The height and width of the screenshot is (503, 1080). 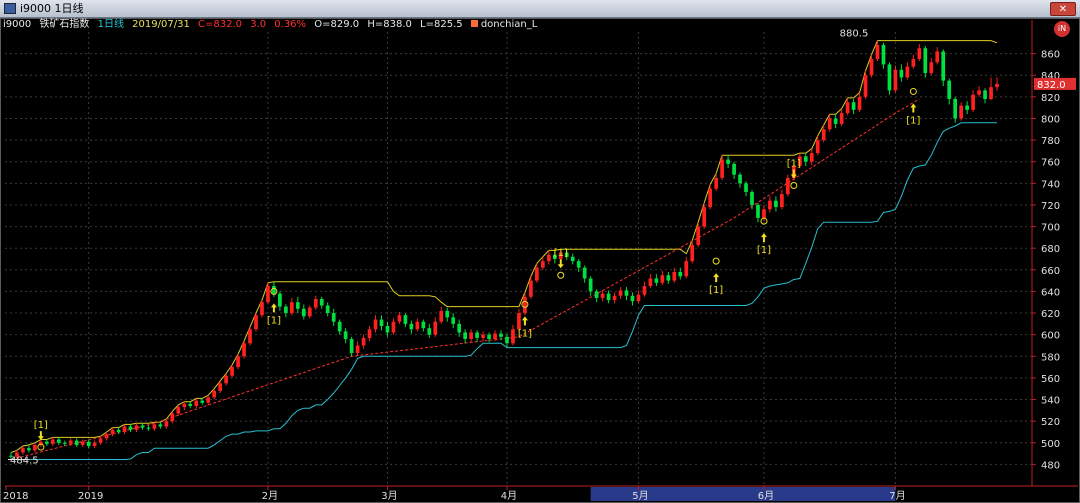 I want to click on y-tick-label: 820, so click(x=1050, y=98).